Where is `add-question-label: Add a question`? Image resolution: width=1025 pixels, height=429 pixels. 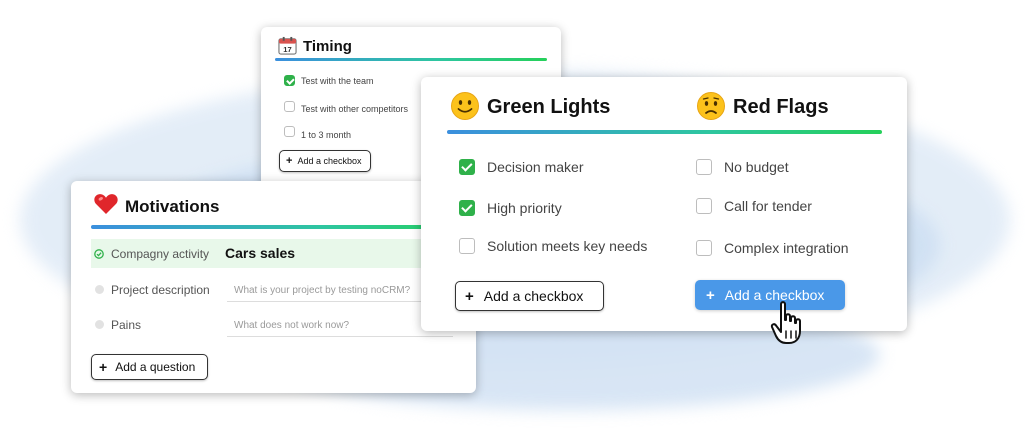
add-question-label: Add a question is located at coordinates (155, 367).